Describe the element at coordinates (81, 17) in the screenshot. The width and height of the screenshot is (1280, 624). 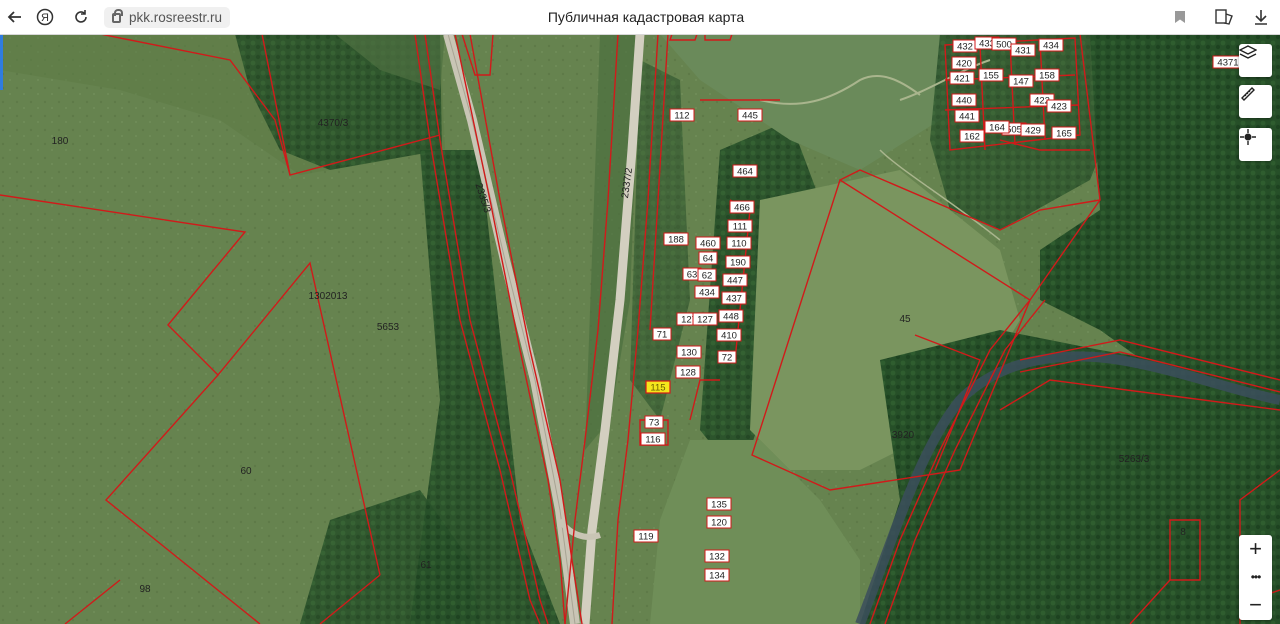
I see `reload-icon` at that location.